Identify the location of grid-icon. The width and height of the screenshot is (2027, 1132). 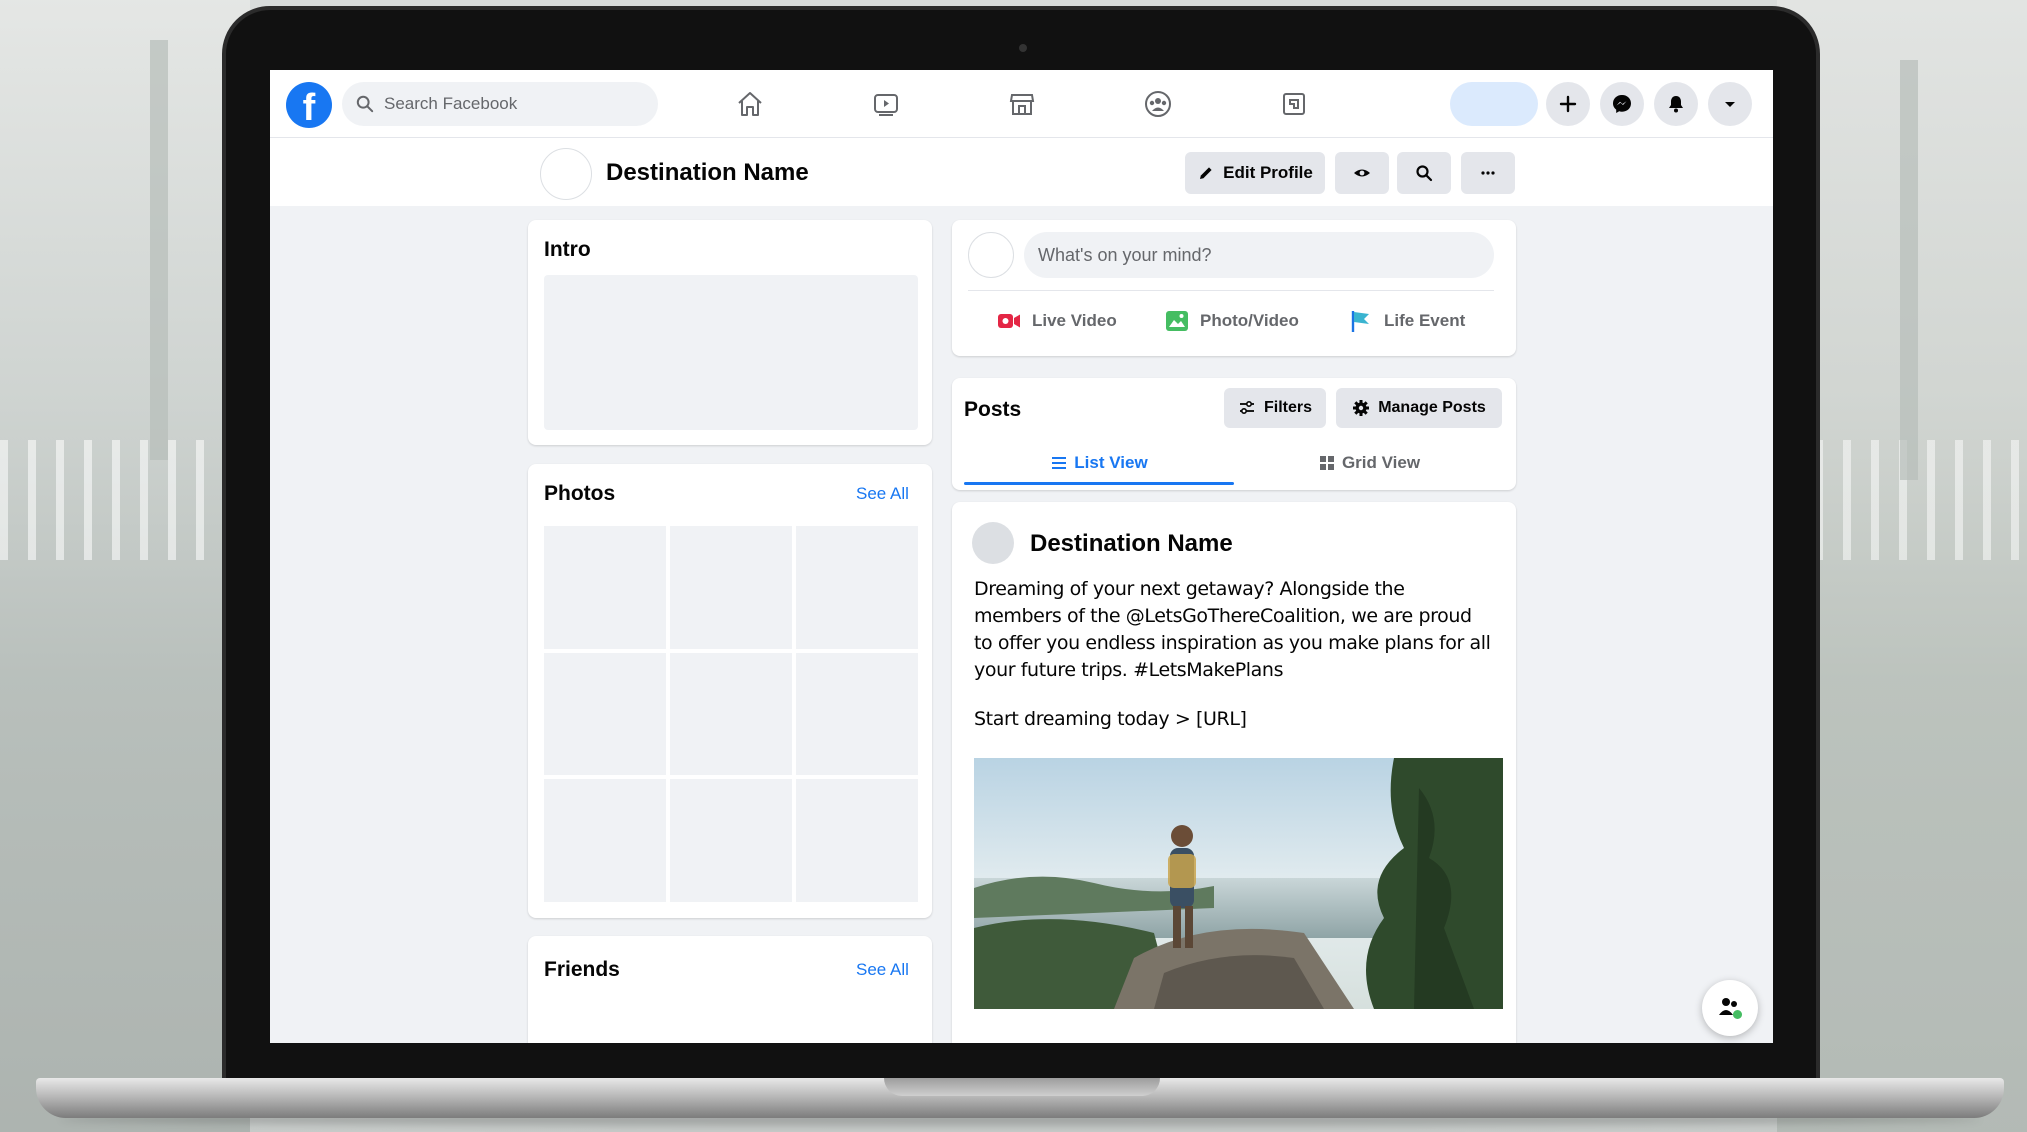
(1326, 463).